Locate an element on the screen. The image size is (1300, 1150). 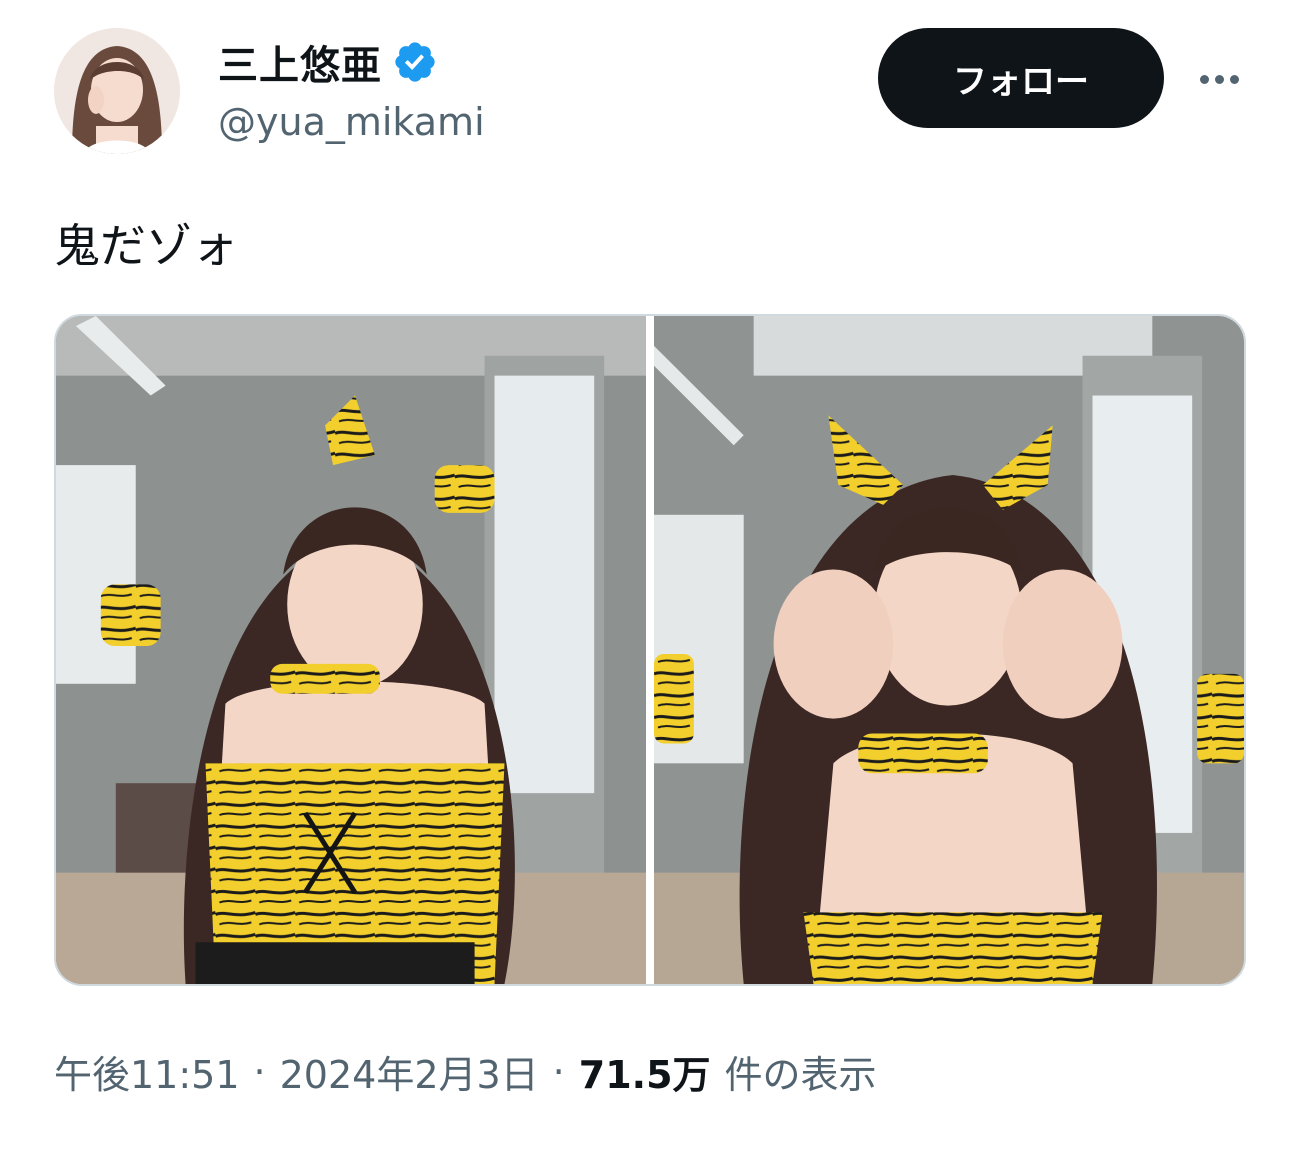
tweet-meta: 午後11:51 · 2024年2月3日 · 71.5万 件の表示 is located at coordinates (465, 1071).